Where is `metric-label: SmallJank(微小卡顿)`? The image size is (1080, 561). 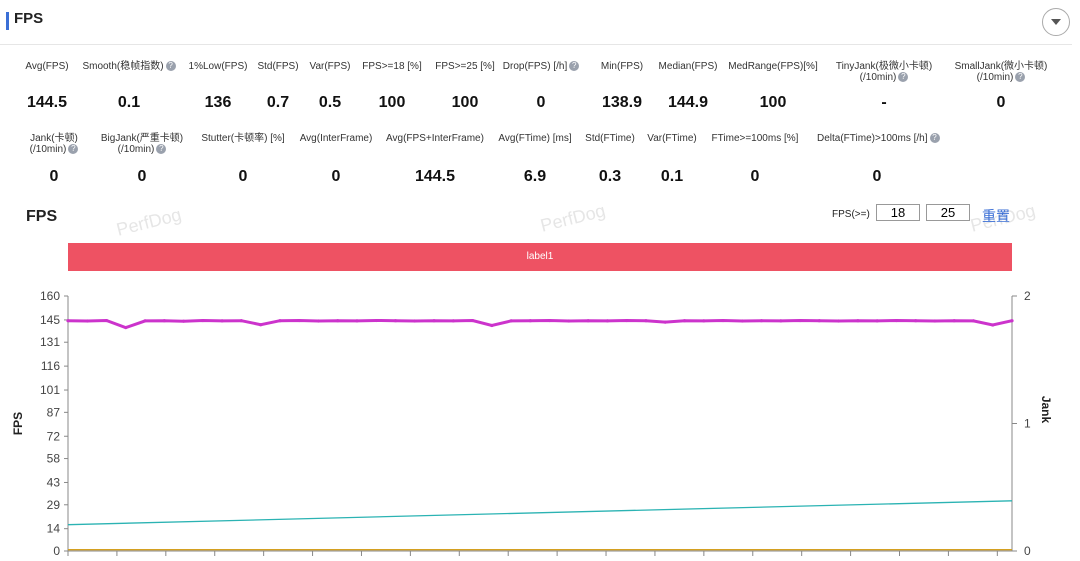
metric-label: SmallJank(微小卡顿) is located at coordinates (1001, 66).